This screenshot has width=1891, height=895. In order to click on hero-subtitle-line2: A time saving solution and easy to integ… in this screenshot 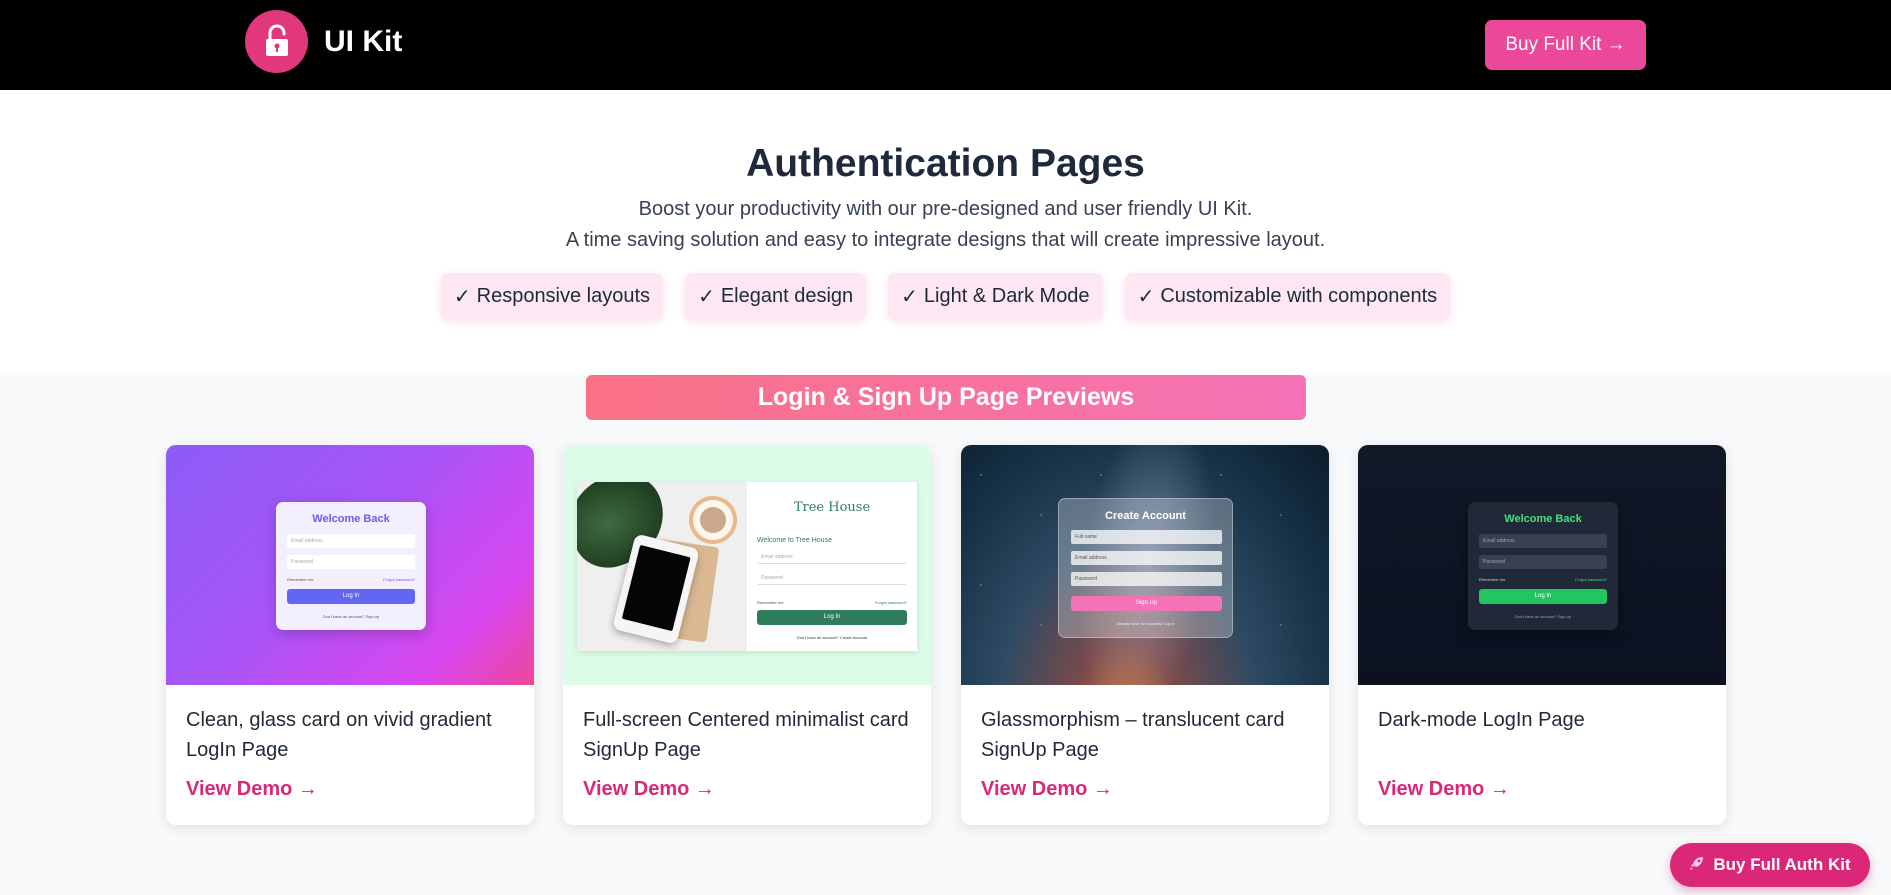, I will do `click(945, 240)`.